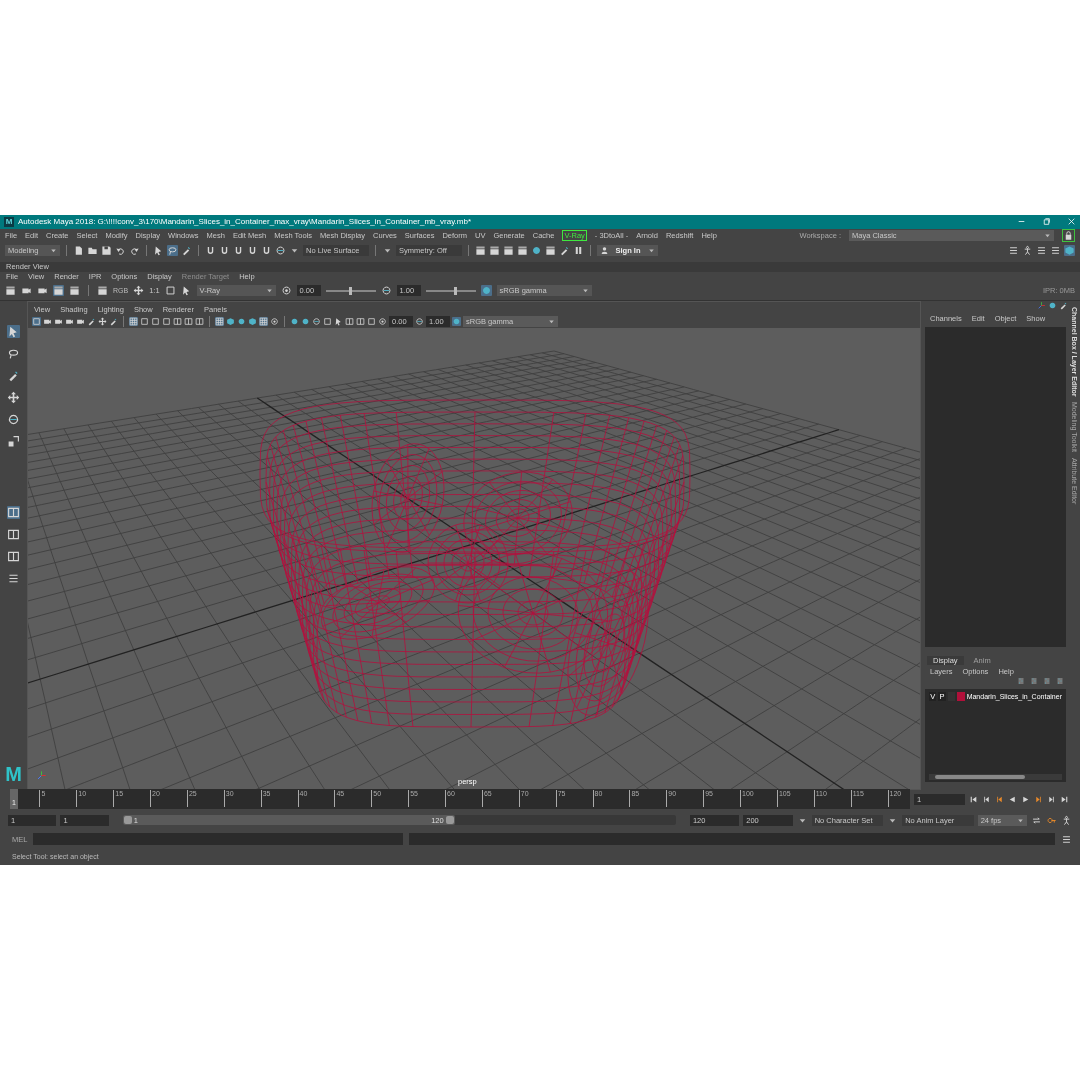  Describe the element at coordinates (13, 441) in the screenshot. I see `scale-icon` at that location.